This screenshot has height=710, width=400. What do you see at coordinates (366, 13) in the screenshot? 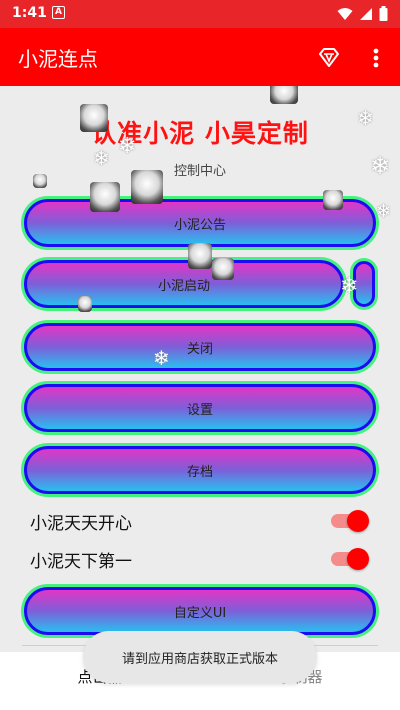
I see `signal-icon` at bounding box center [366, 13].